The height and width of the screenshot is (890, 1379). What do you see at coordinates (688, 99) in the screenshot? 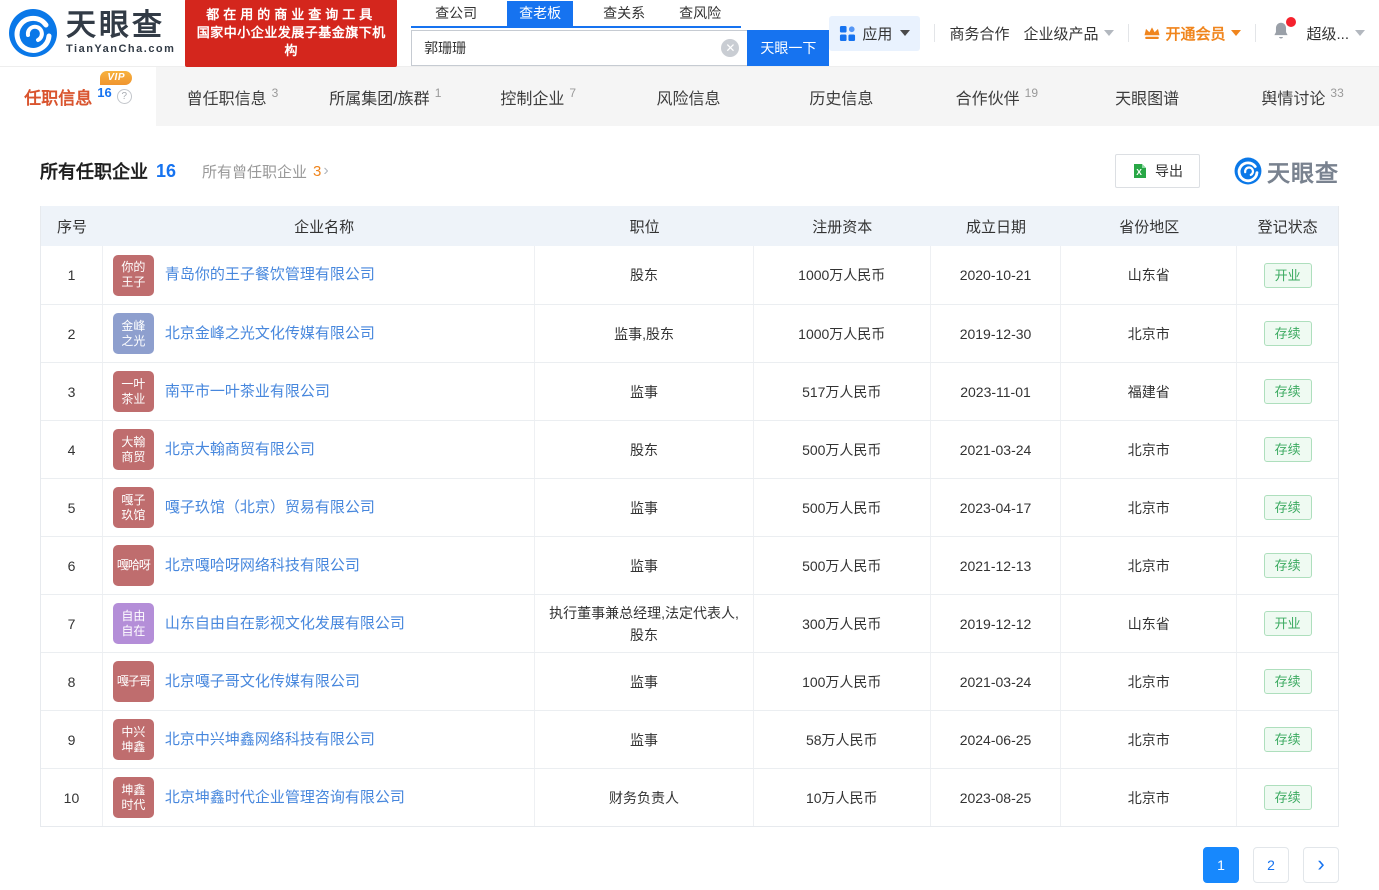
I see `nav-tab-label: 风险信息` at bounding box center [688, 99].